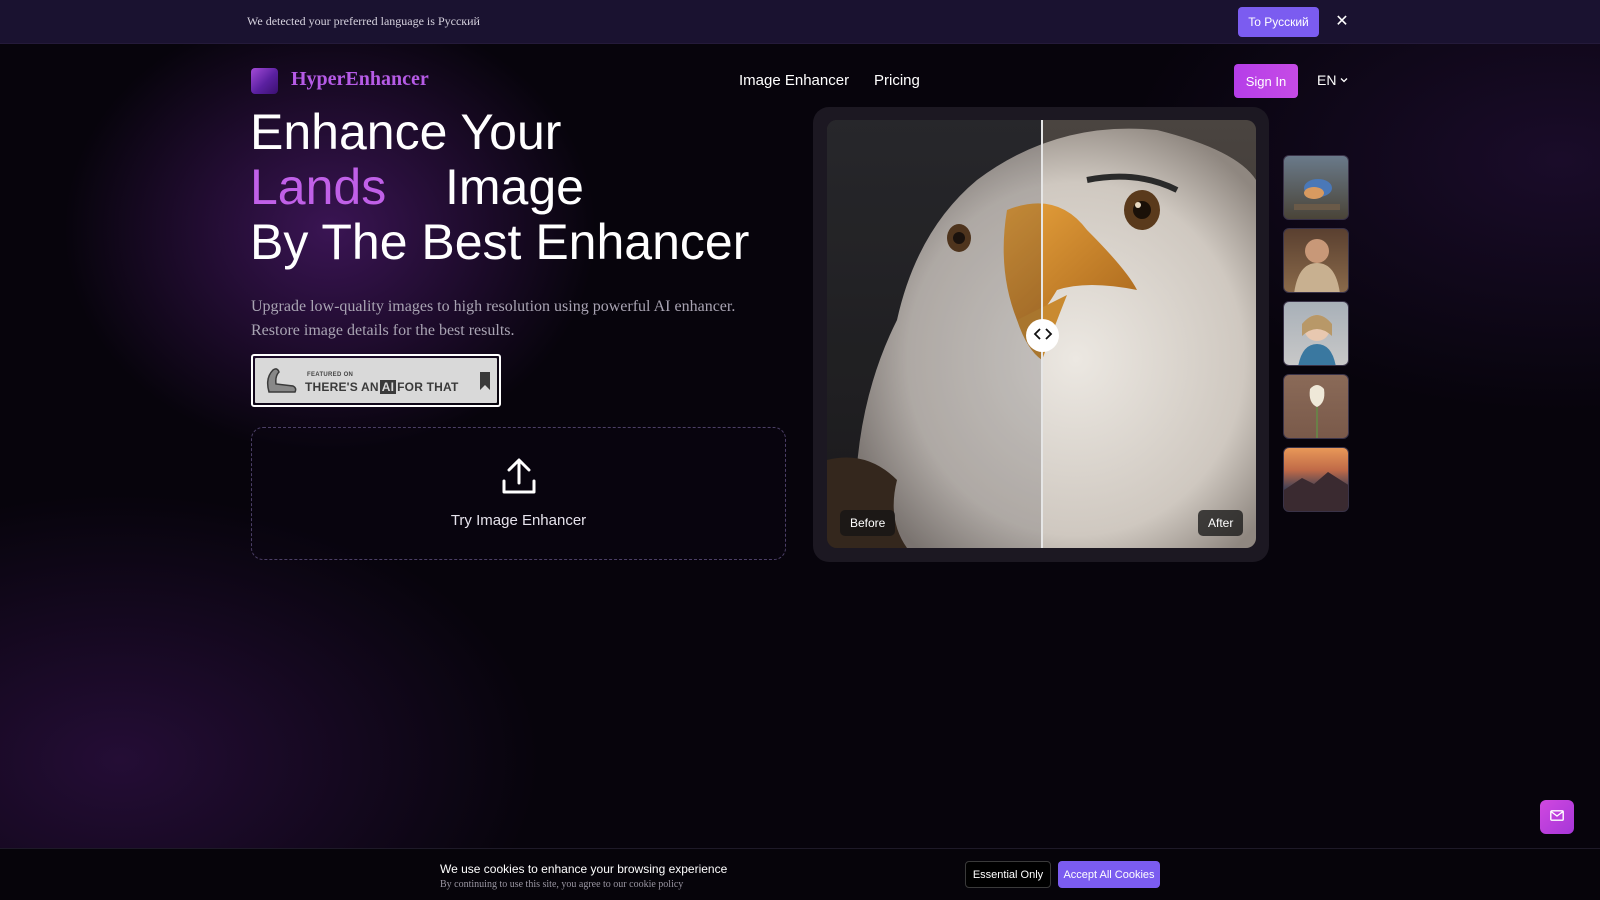 Image resolution: width=1600 pixels, height=900 pixels. What do you see at coordinates (1316, 479) in the screenshot?
I see `thumbnail-mountain-sunset` at bounding box center [1316, 479].